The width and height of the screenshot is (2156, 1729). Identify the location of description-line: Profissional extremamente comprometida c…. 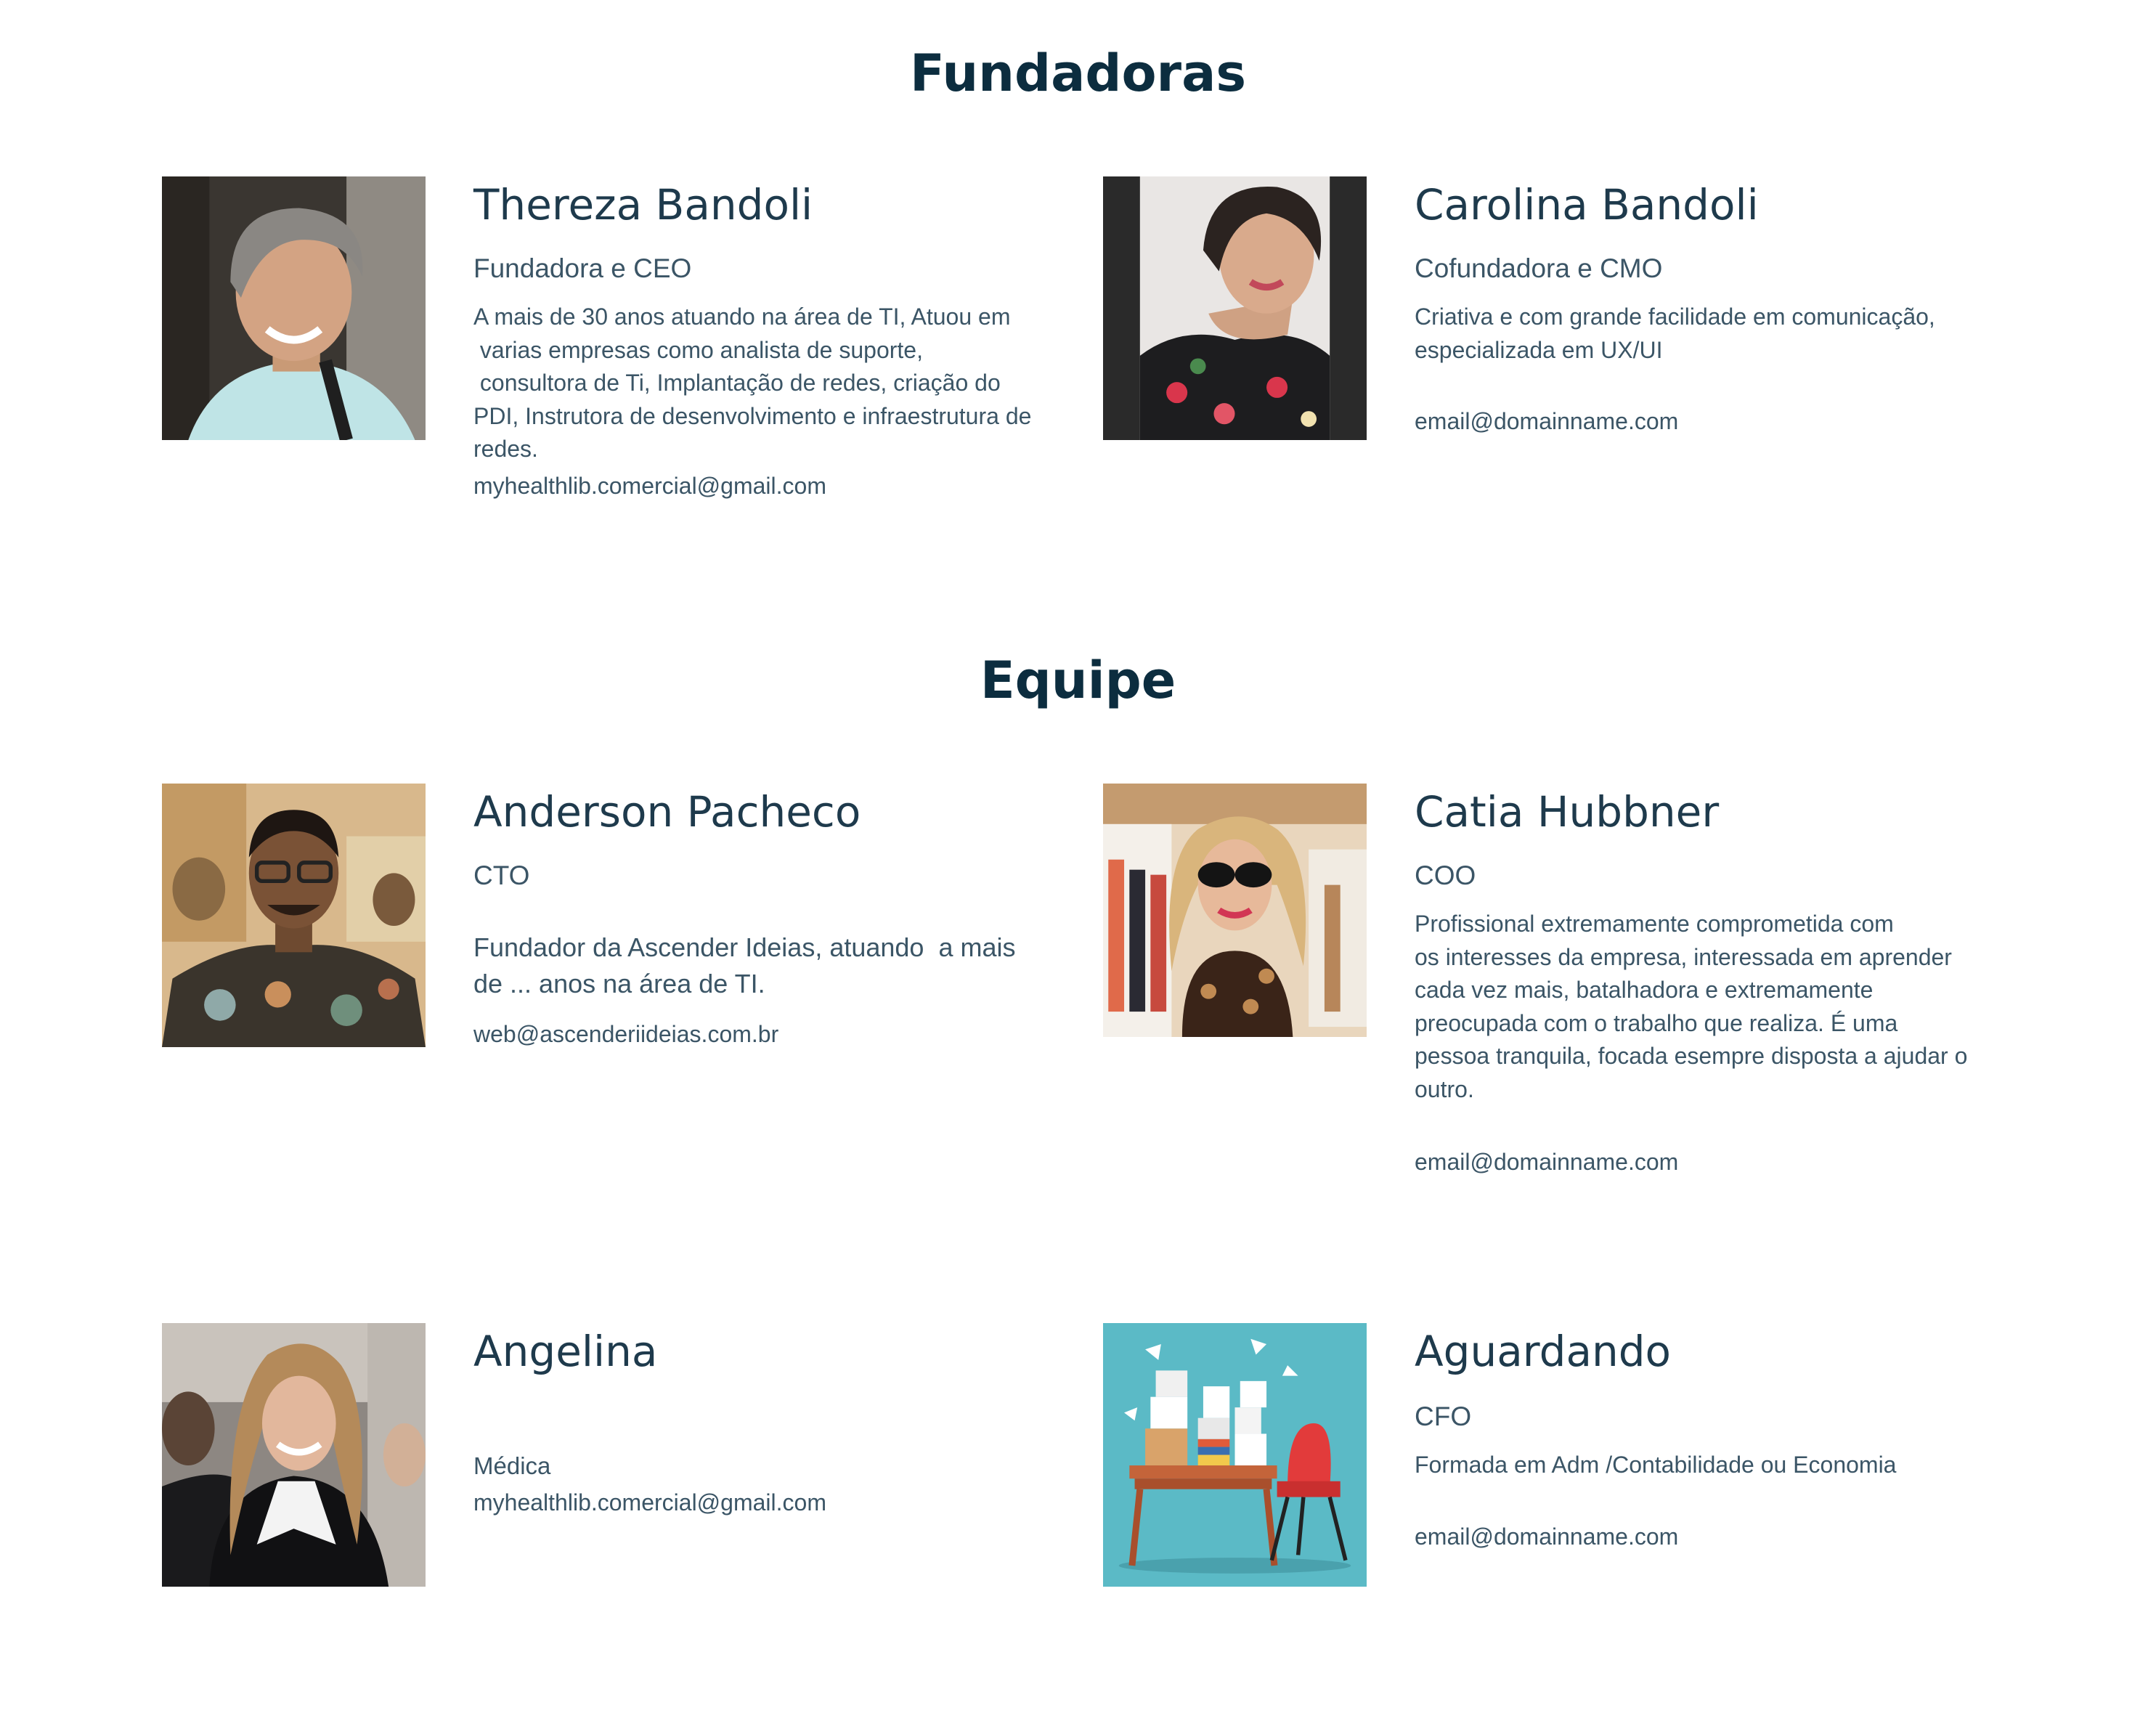
(1654, 924).